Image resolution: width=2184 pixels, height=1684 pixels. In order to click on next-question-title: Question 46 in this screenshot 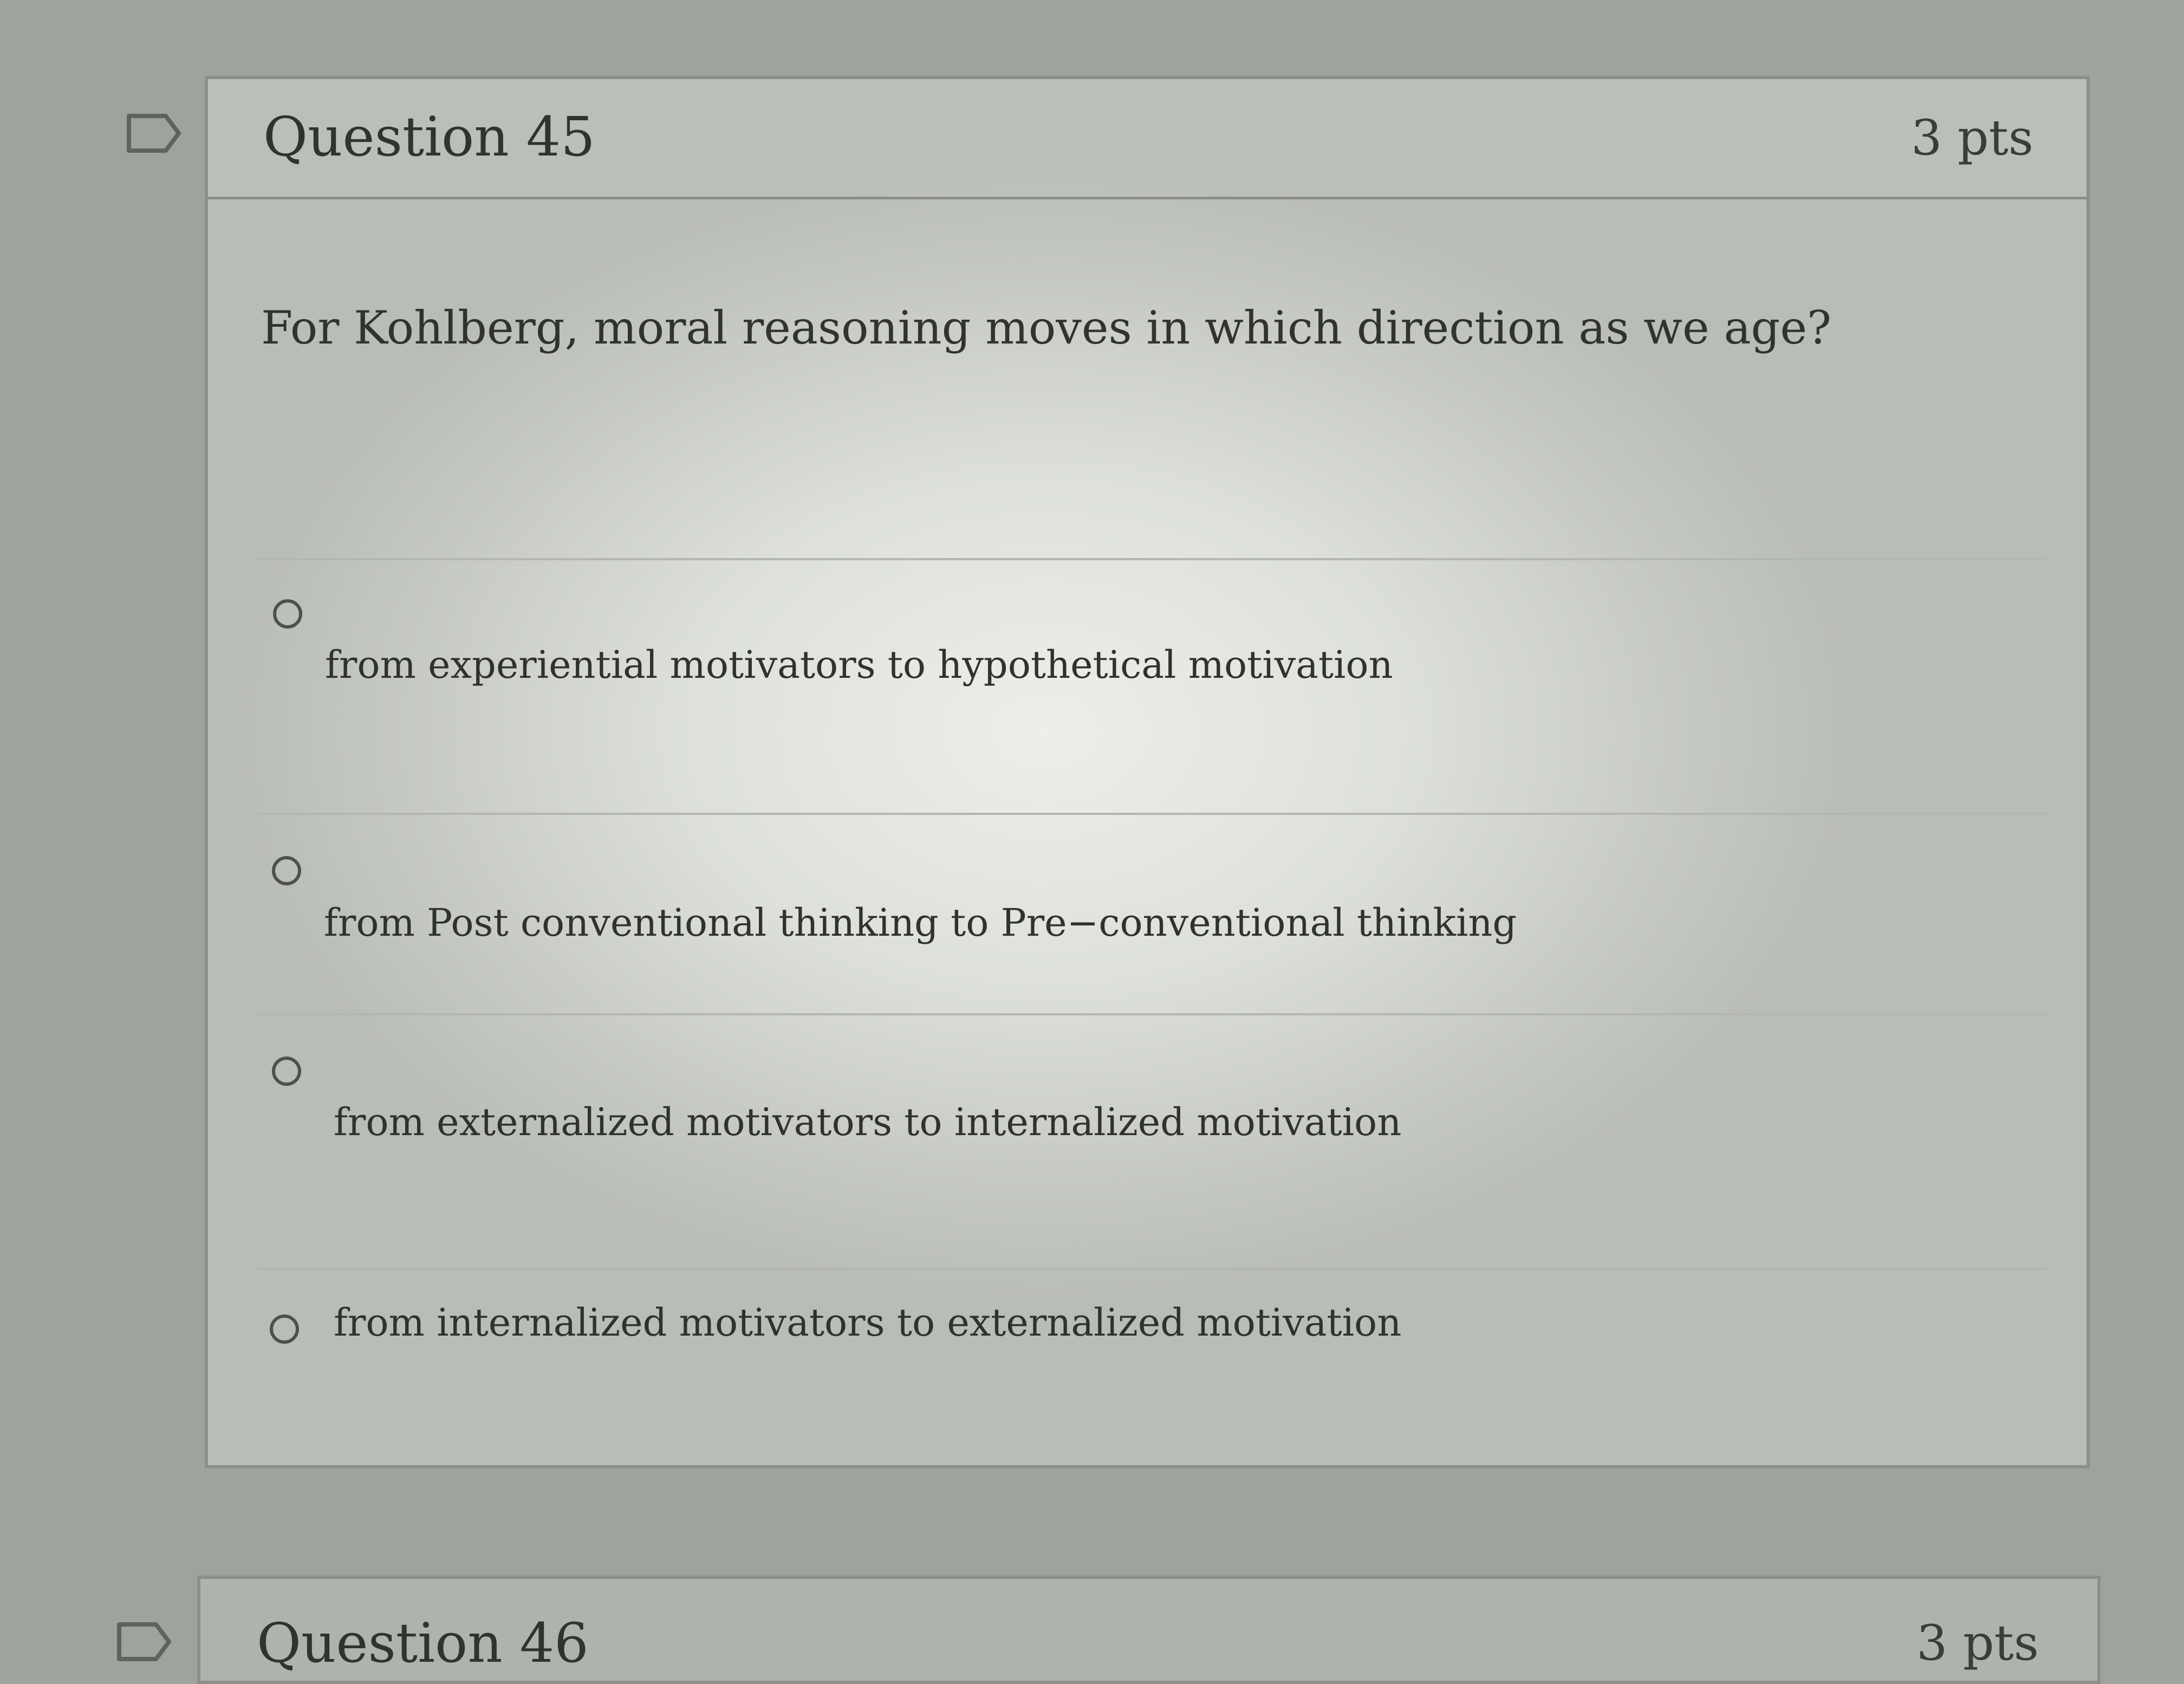, I will do `click(423, 1643)`.